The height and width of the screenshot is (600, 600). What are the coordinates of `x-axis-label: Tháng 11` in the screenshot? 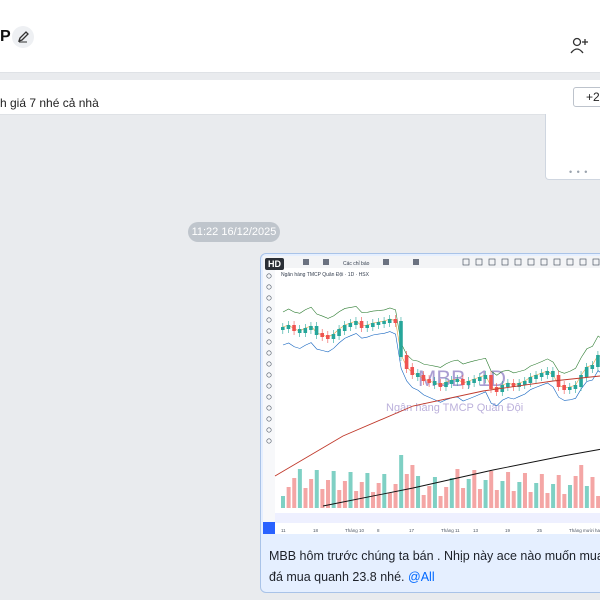 It's located at (450, 530).